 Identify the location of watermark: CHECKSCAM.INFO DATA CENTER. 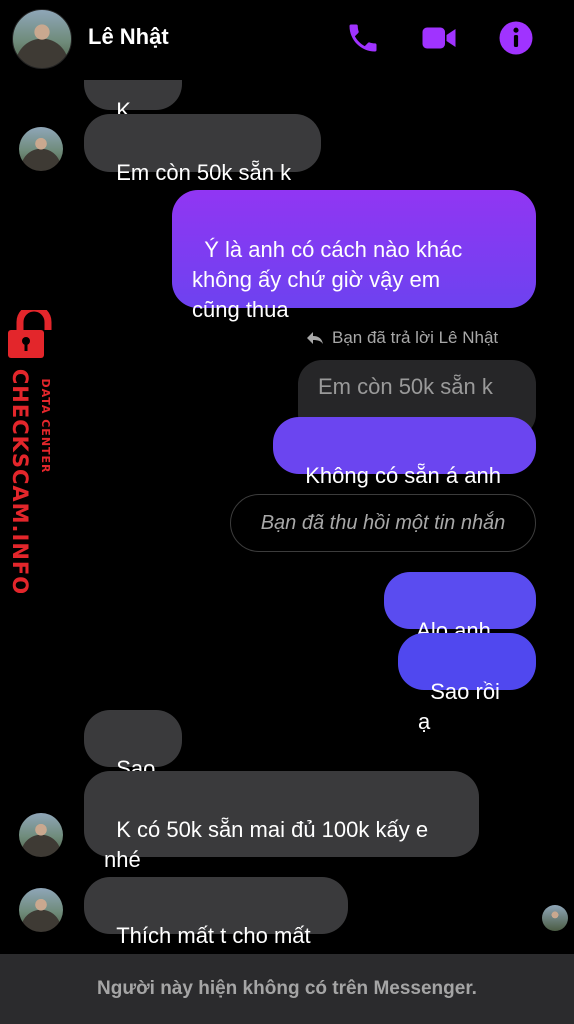
(34, 455).